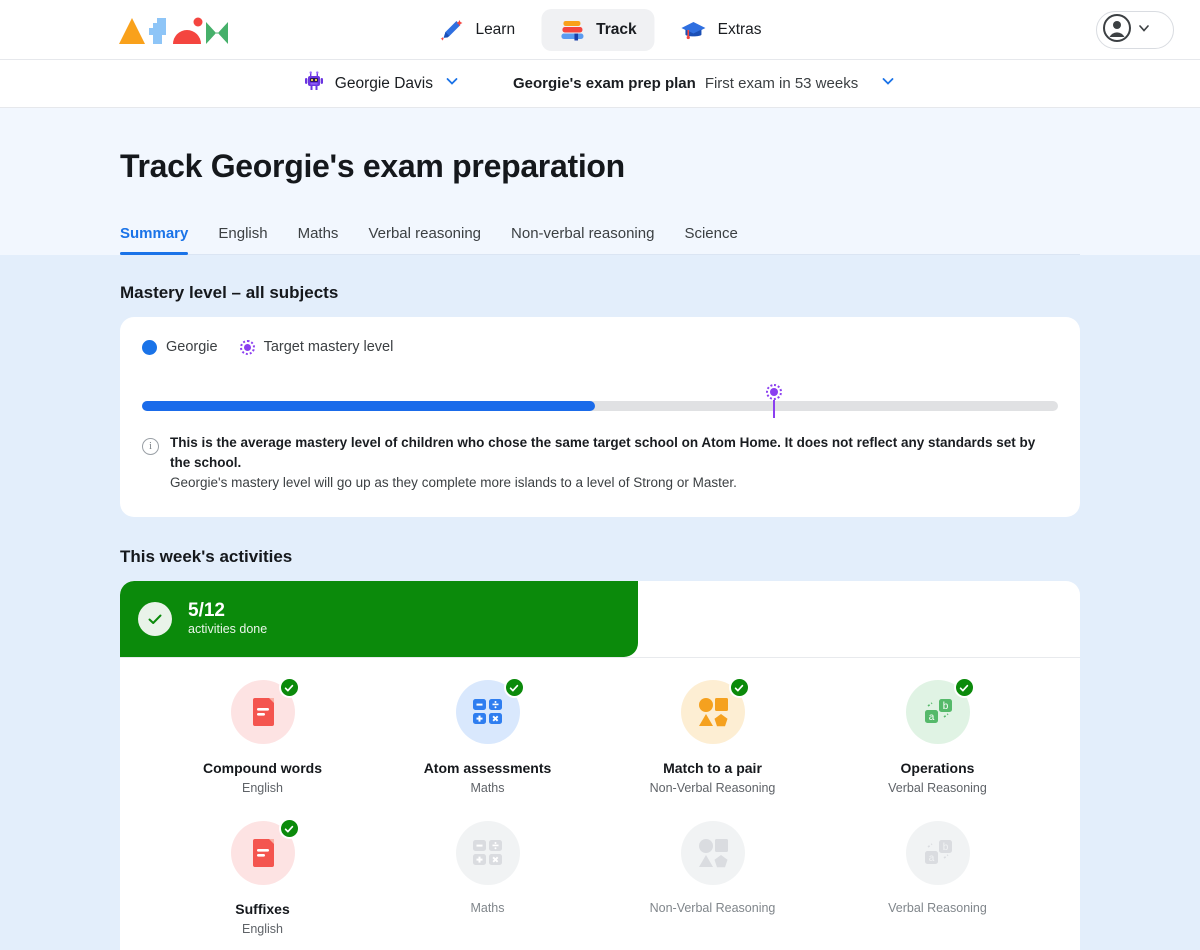 The height and width of the screenshot is (950, 1200). Describe the element at coordinates (1135, 30) in the screenshot. I see `account-menu-button` at that location.